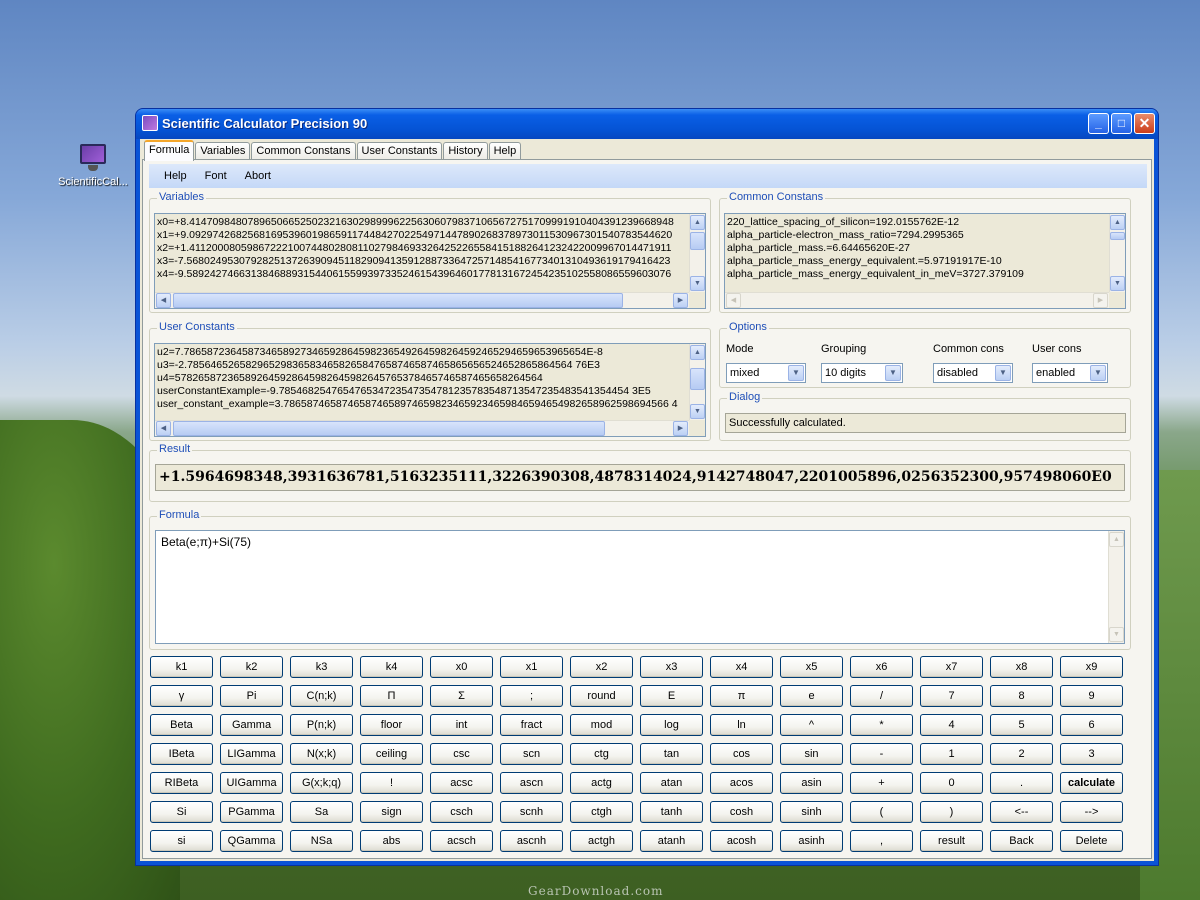 The height and width of the screenshot is (900, 1200). What do you see at coordinates (601, 783) in the screenshot?
I see `key-button: actg` at bounding box center [601, 783].